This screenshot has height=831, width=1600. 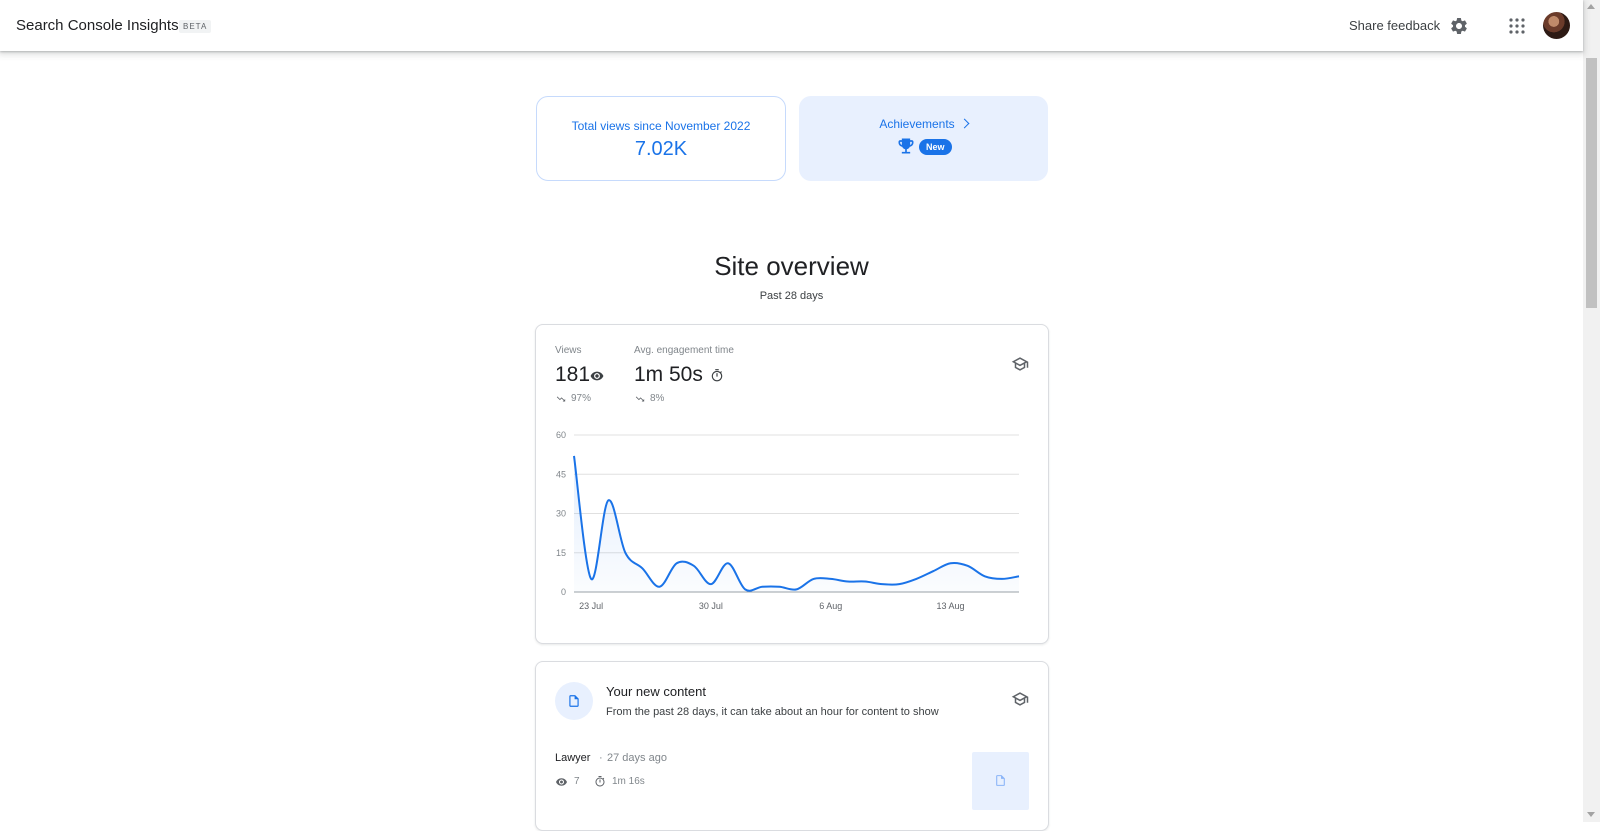 I want to click on content-item-age: 27 days ago, so click(x=637, y=758).